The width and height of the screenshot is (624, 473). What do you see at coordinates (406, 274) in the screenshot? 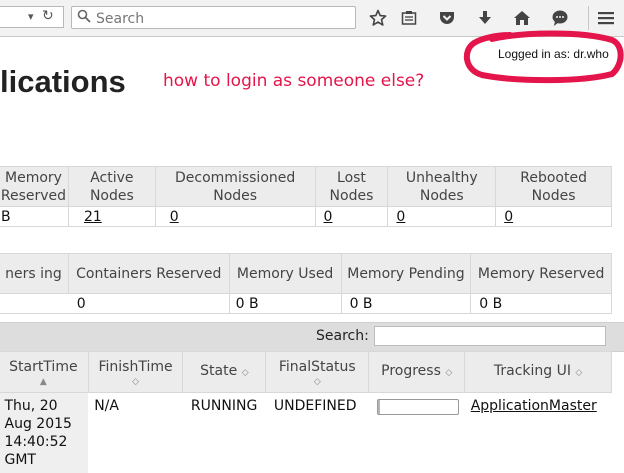
I see `col-memory-pending: Memory Pending` at bounding box center [406, 274].